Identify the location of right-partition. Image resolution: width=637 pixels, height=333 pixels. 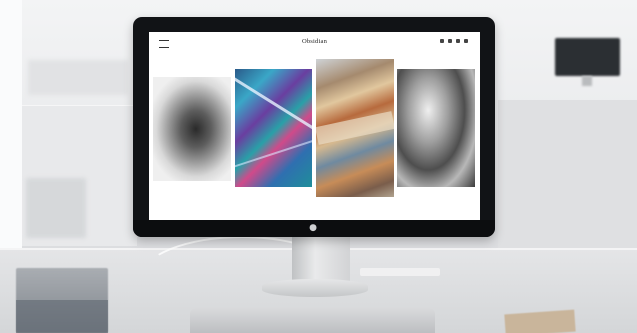
(567, 175).